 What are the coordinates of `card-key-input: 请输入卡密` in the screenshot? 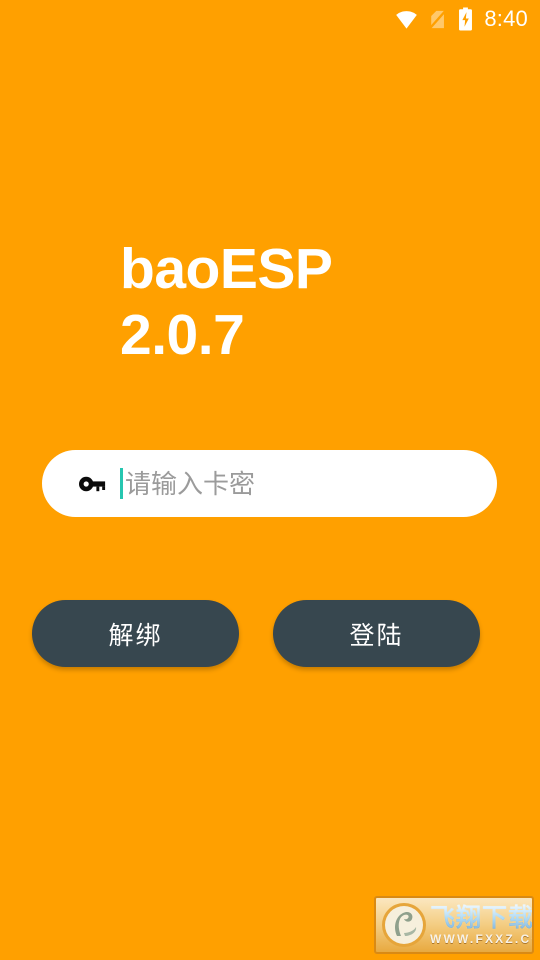 It's located at (269, 483).